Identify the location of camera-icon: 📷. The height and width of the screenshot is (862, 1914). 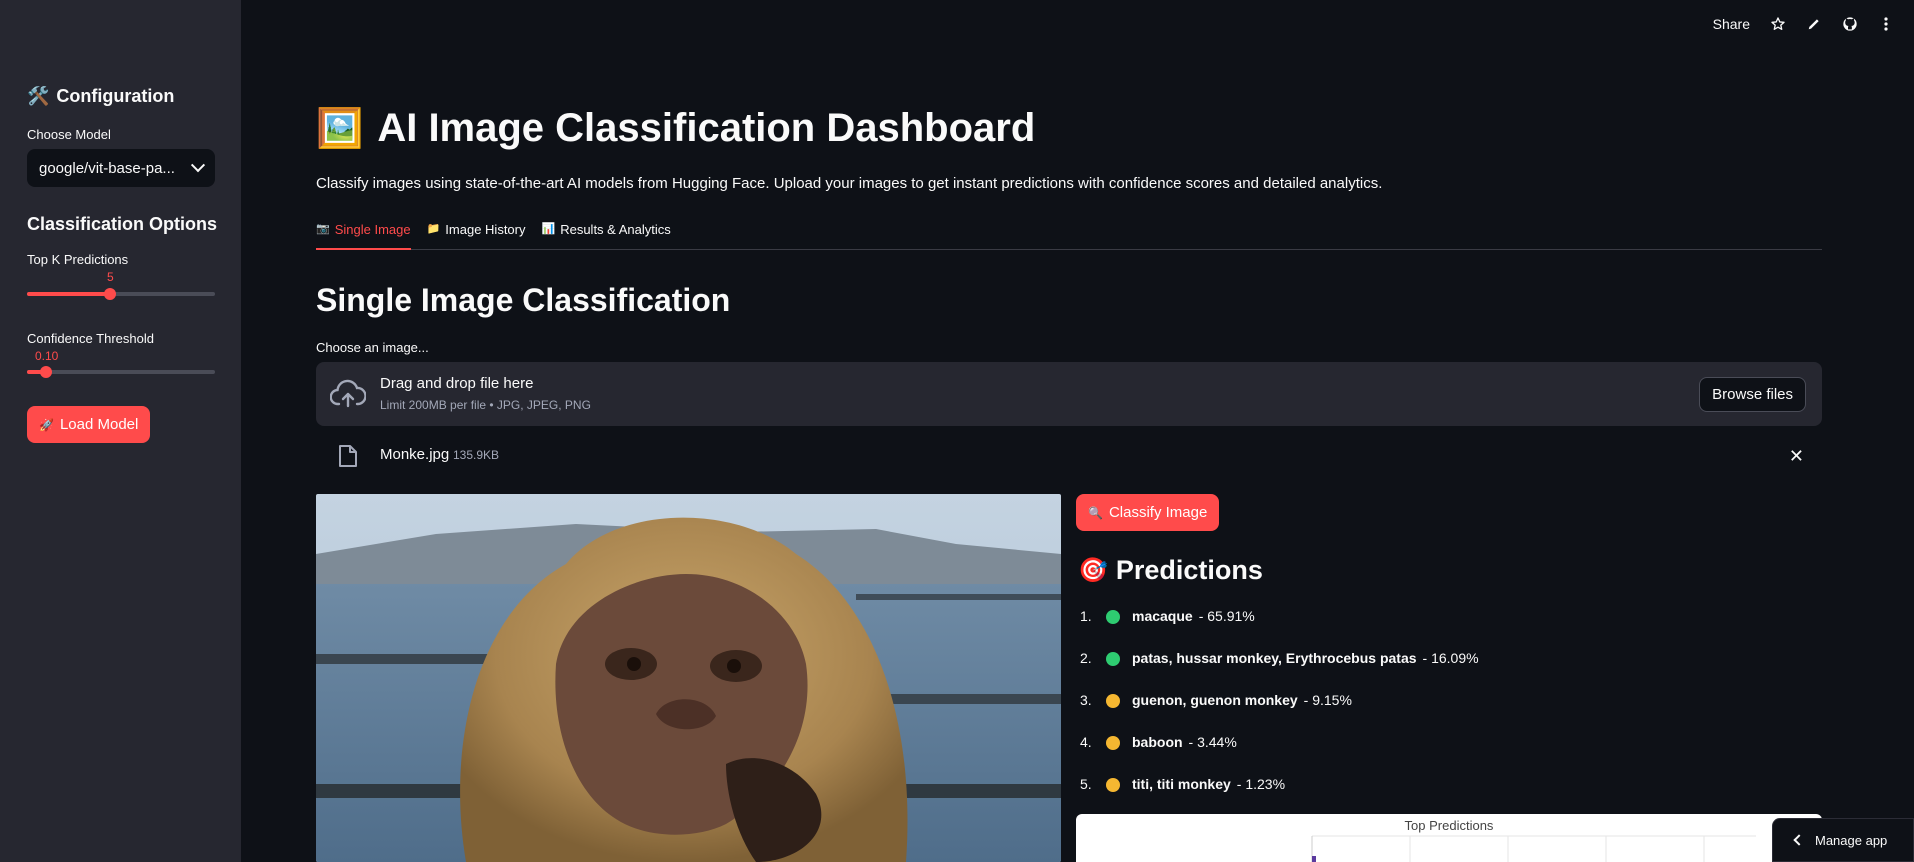
(323, 229).